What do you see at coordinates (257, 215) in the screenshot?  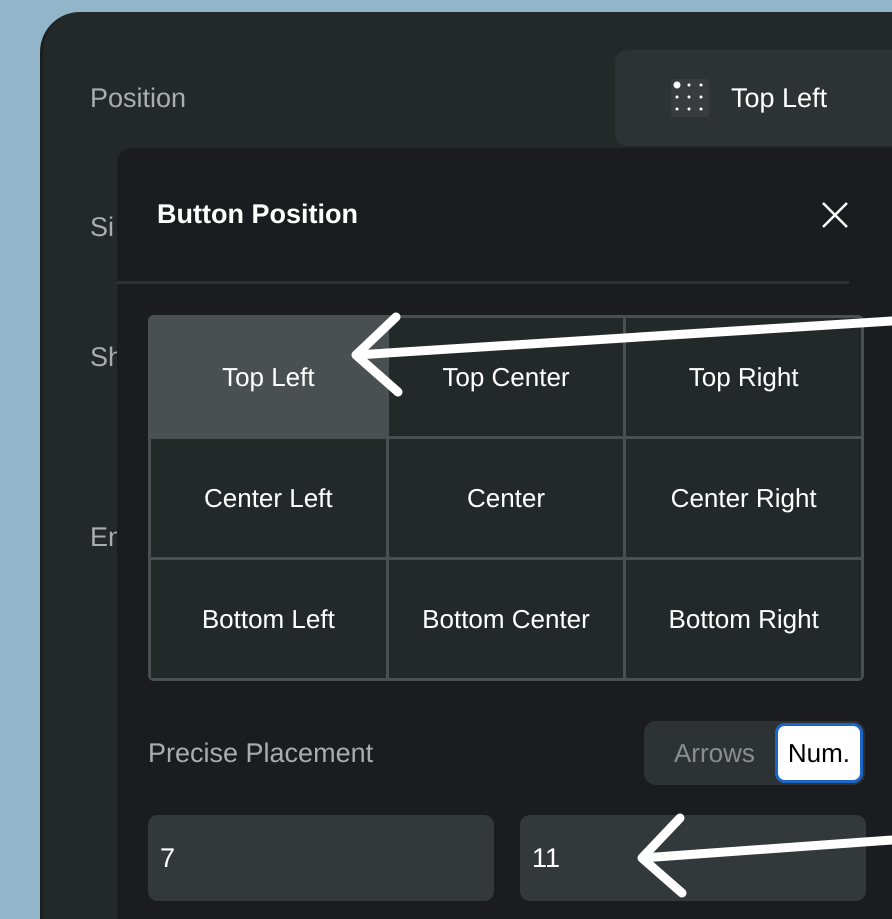 I see `dialog-title: Button Position` at bounding box center [257, 215].